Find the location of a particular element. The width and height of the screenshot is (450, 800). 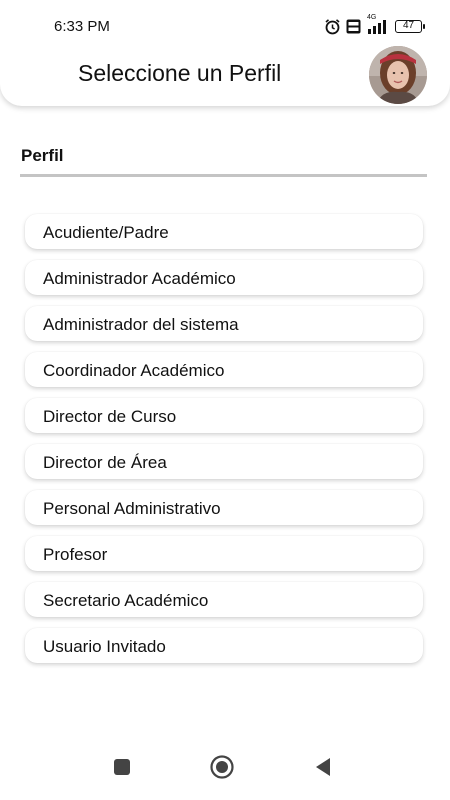

battery-level: 47 is located at coordinates (408, 25).